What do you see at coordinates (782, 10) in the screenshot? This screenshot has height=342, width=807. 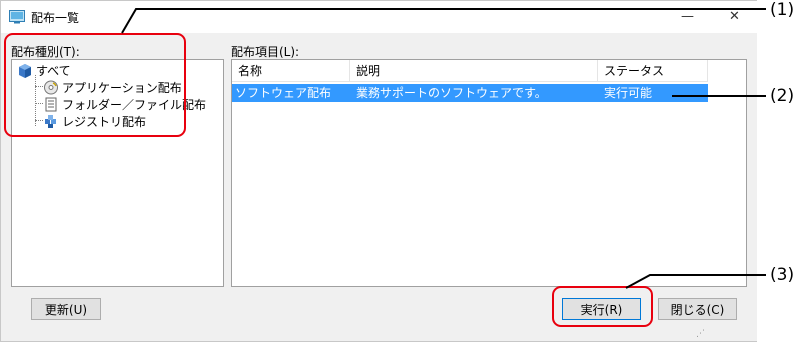 I see `annotation-marker-1: (1)` at bounding box center [782, 10].